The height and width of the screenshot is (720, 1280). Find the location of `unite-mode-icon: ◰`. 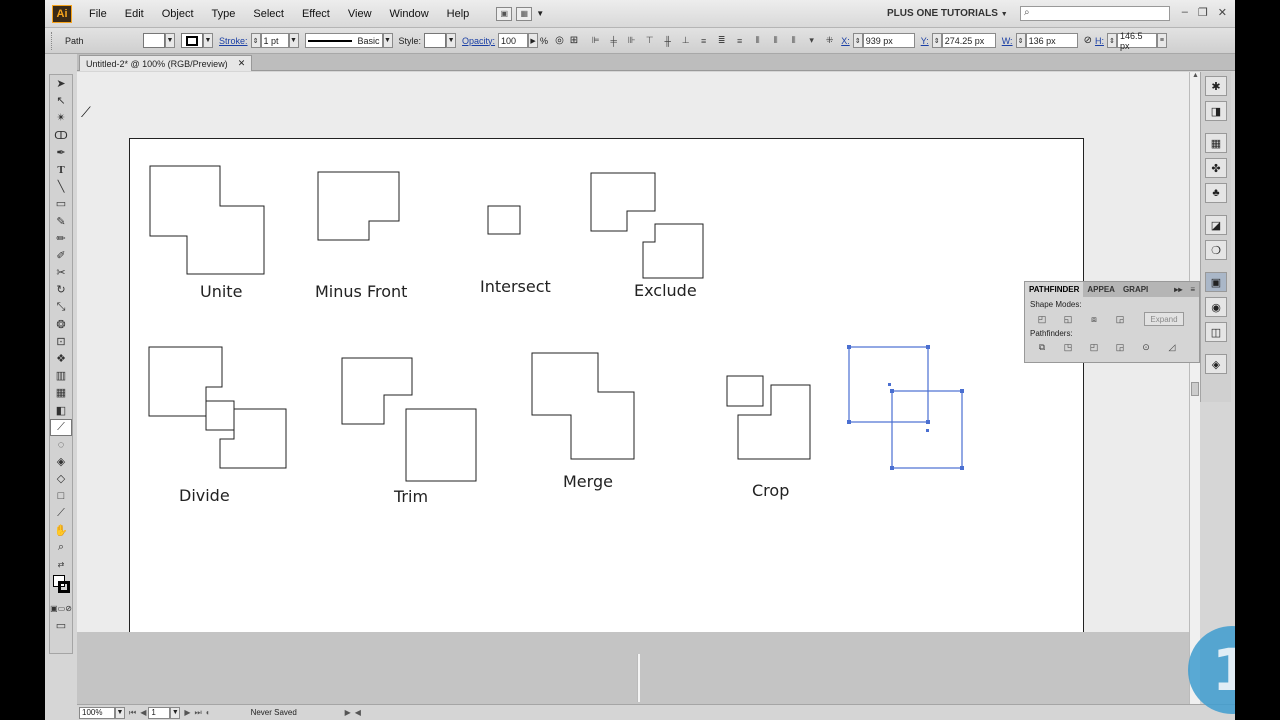

unite-mode-icon: ◰ is located at coordinates (1042, 319).